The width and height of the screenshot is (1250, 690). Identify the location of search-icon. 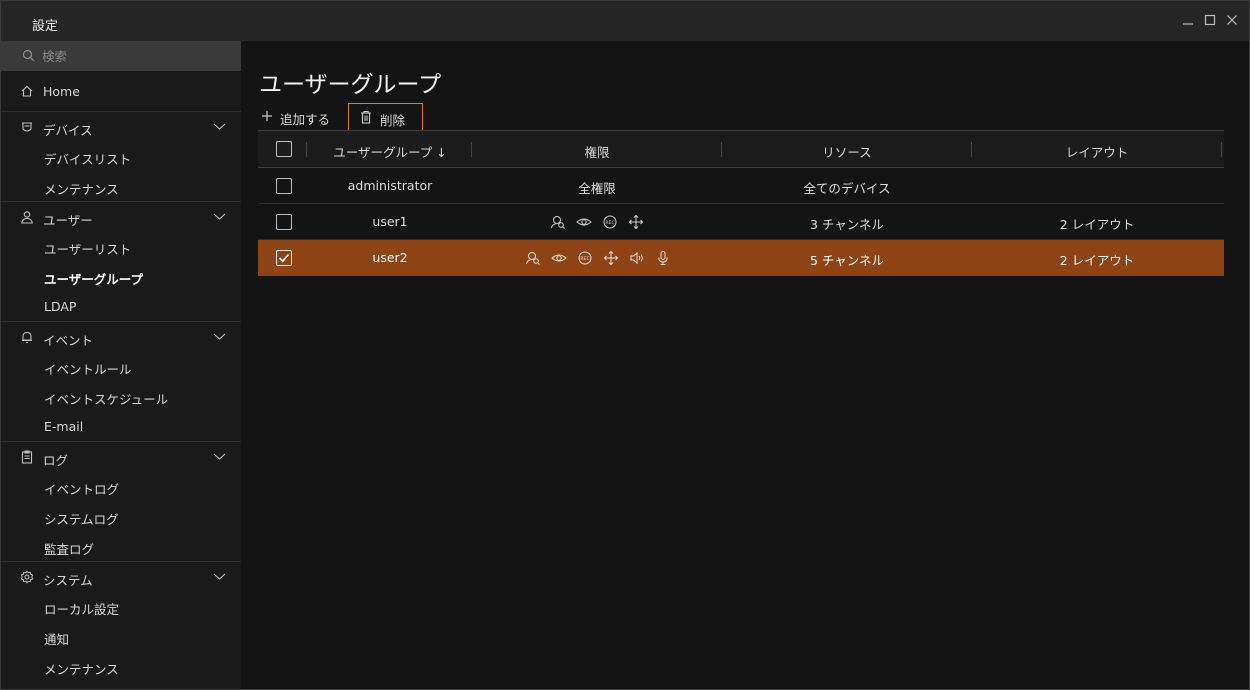
(28, 55).